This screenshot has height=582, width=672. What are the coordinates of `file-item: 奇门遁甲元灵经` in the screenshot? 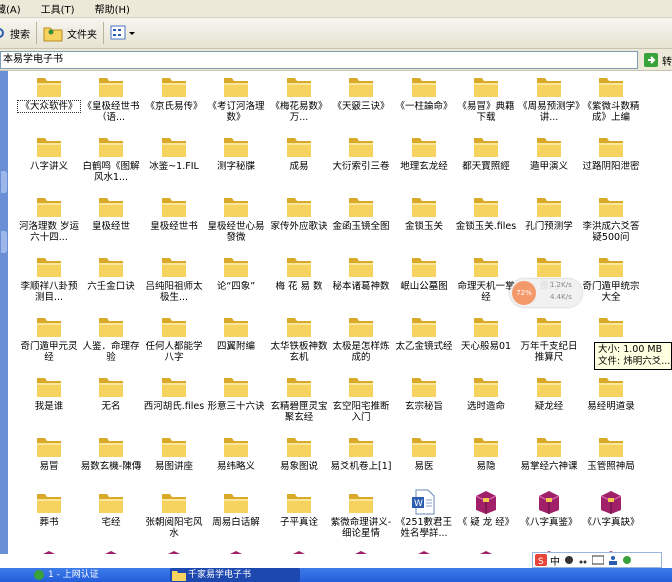 It's located at (49, 338).